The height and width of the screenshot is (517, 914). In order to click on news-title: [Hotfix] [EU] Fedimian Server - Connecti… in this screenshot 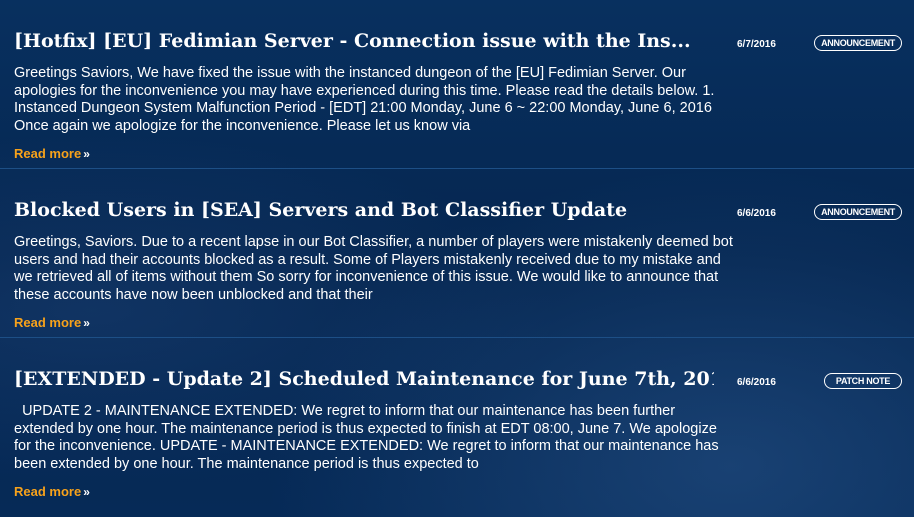, I will do `click(352, 41)`.